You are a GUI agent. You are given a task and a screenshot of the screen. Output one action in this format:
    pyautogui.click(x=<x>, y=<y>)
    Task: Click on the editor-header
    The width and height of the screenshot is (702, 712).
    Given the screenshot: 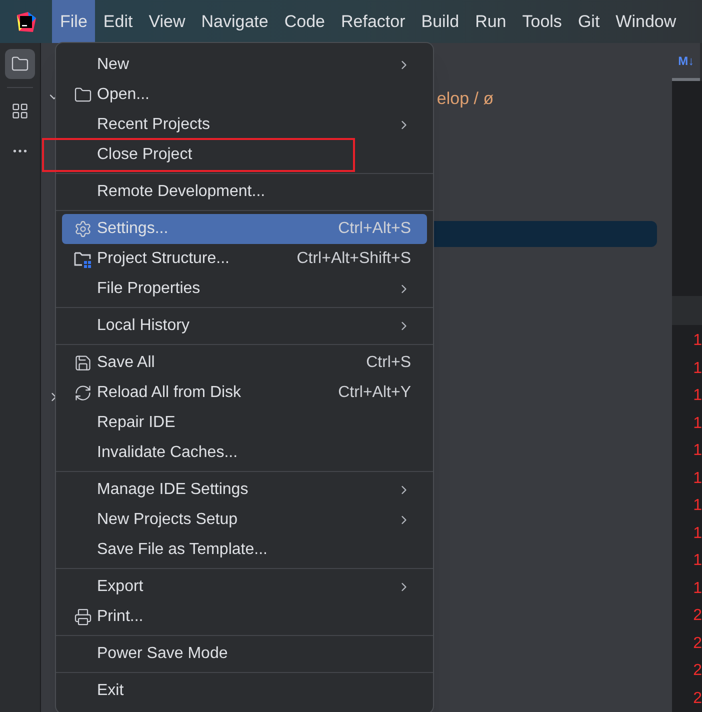 What is the action you would take?
    pyautogui.click(x=687, y=310)
    